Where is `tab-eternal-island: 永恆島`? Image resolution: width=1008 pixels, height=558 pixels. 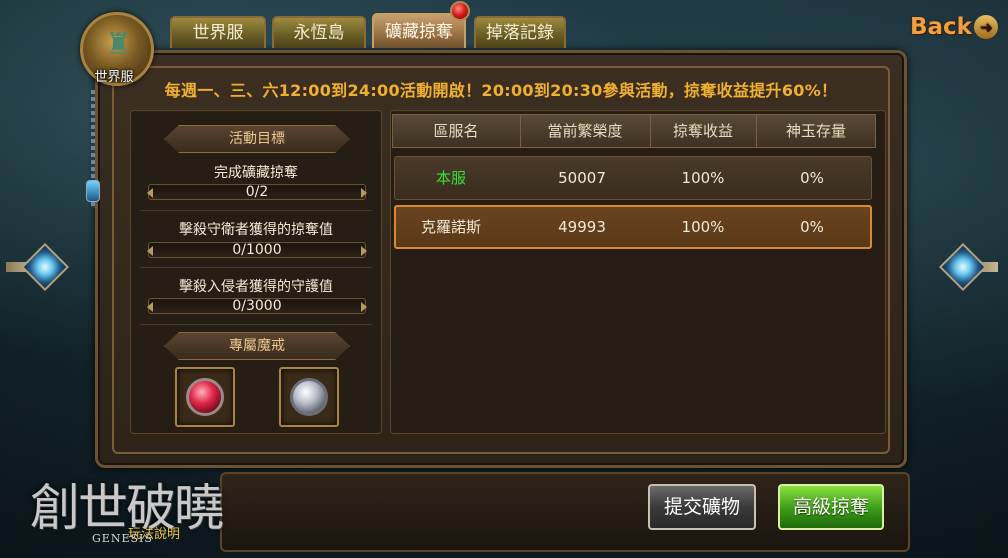
tab-eternal-island: 永恆島 is located at coordinates (319, 32).